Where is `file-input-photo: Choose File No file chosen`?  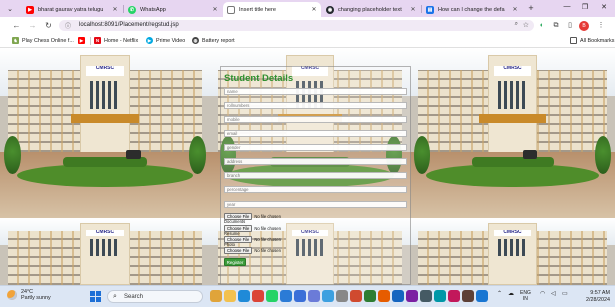
file-input-photo: Choose File No file chosen is located at coordinates (252, 250).